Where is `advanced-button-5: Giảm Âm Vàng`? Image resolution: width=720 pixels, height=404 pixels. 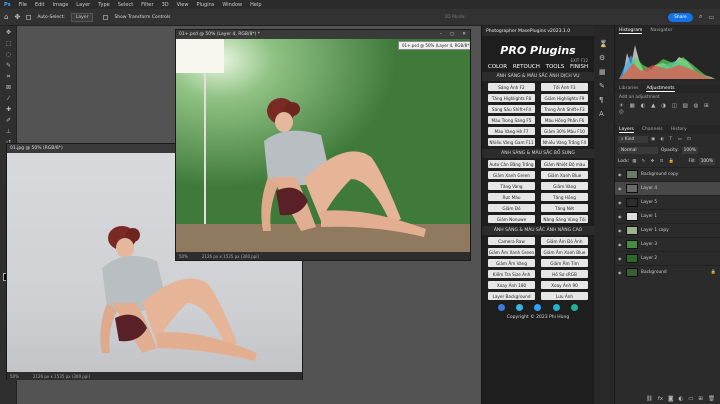 advanced-button-5: Giảm Âm Vàng is located at coordinates (511, 263).